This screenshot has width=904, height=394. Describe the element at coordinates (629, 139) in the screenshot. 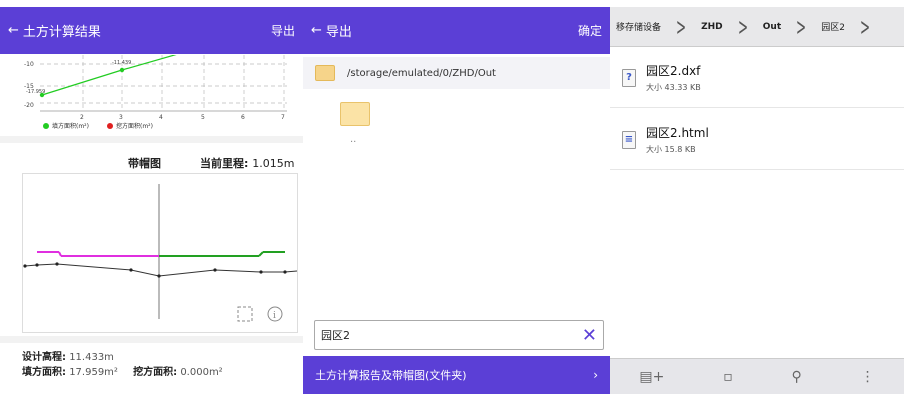

I see `html-file-icon: ≡` at that location.